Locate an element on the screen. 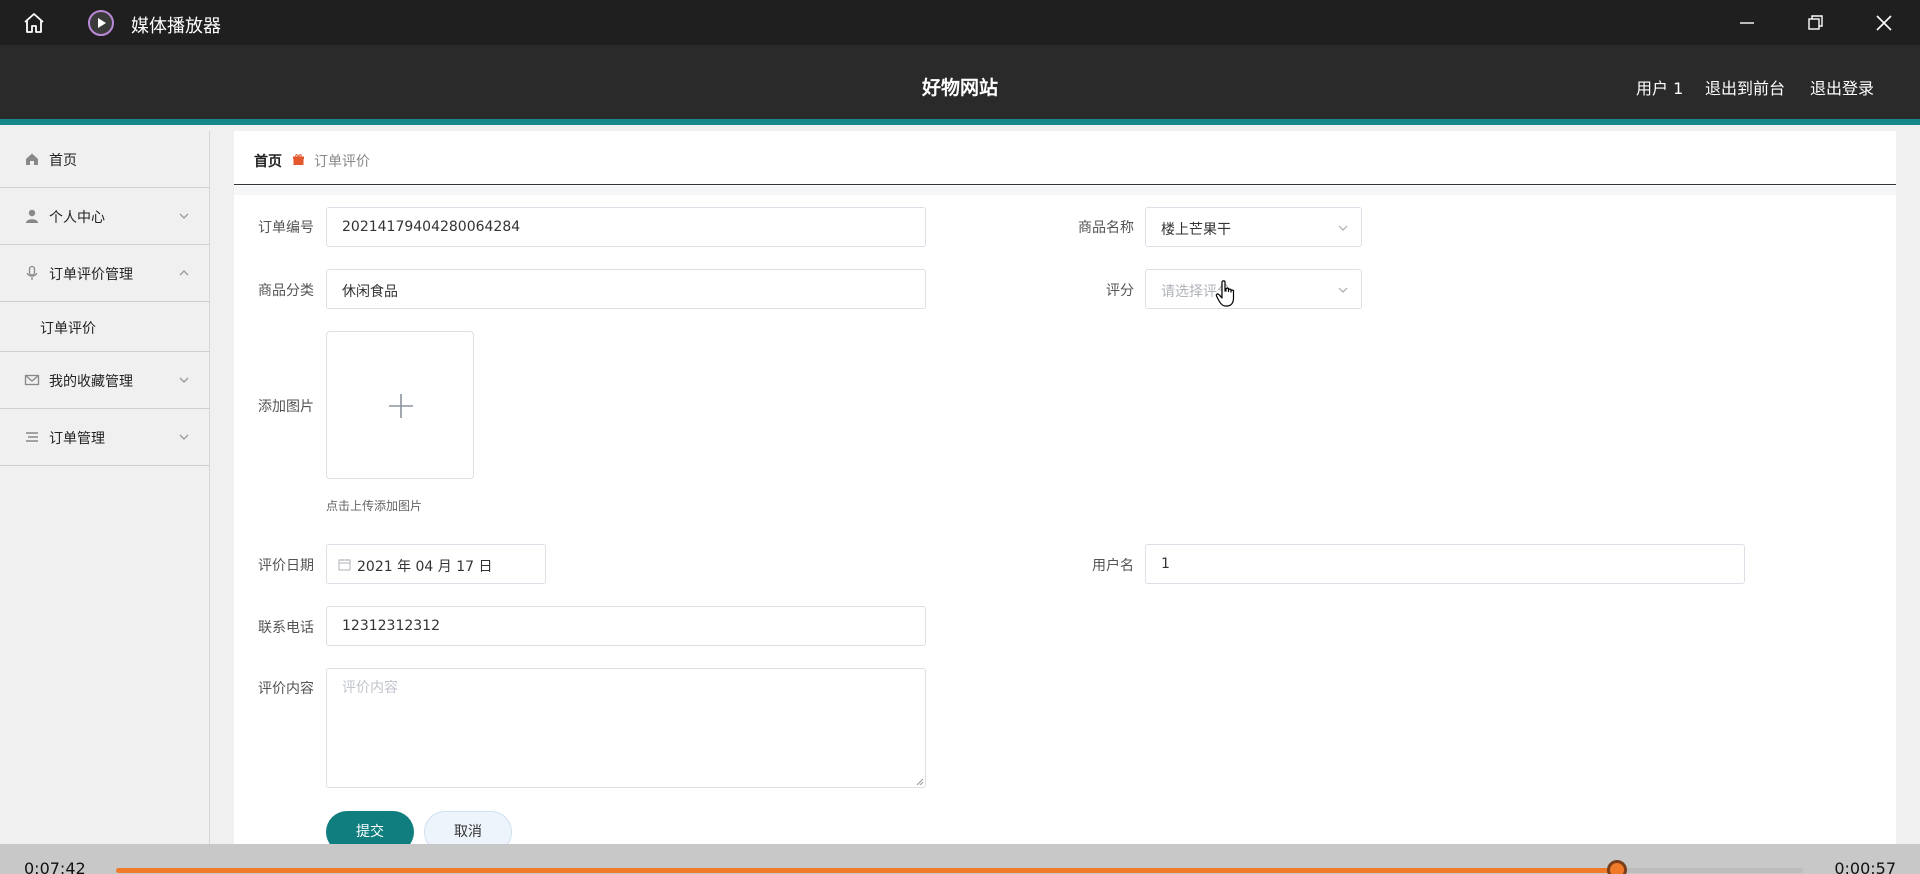  site-title: 好物网站 is located at coordinates (959, 88).